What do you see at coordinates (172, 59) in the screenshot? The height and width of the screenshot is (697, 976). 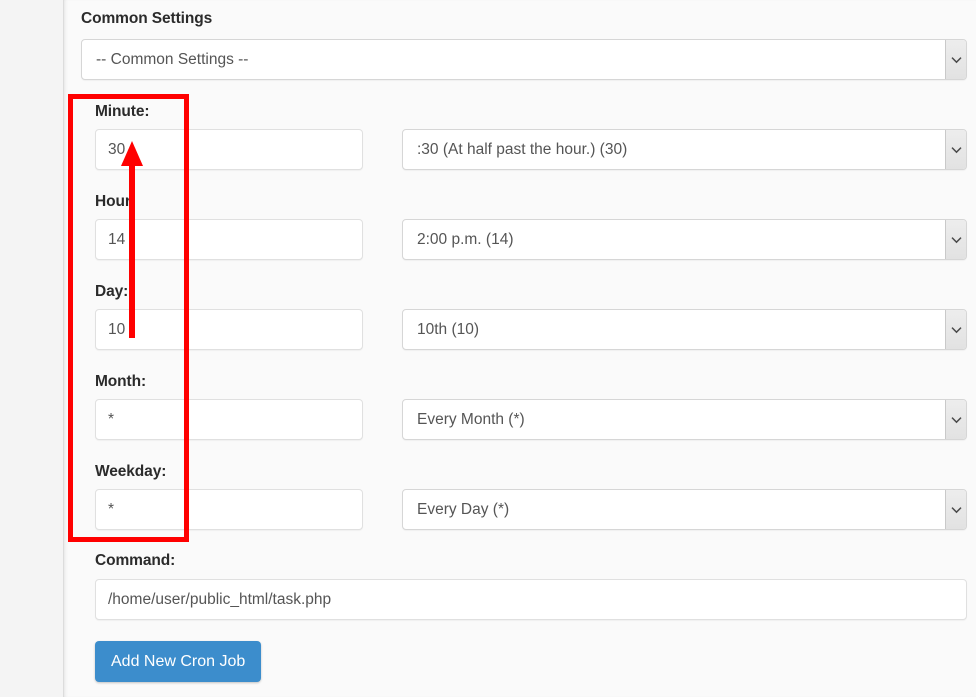 I see `common-settings-select-value: -- Common Settings --` at bounding box center [172, 59].